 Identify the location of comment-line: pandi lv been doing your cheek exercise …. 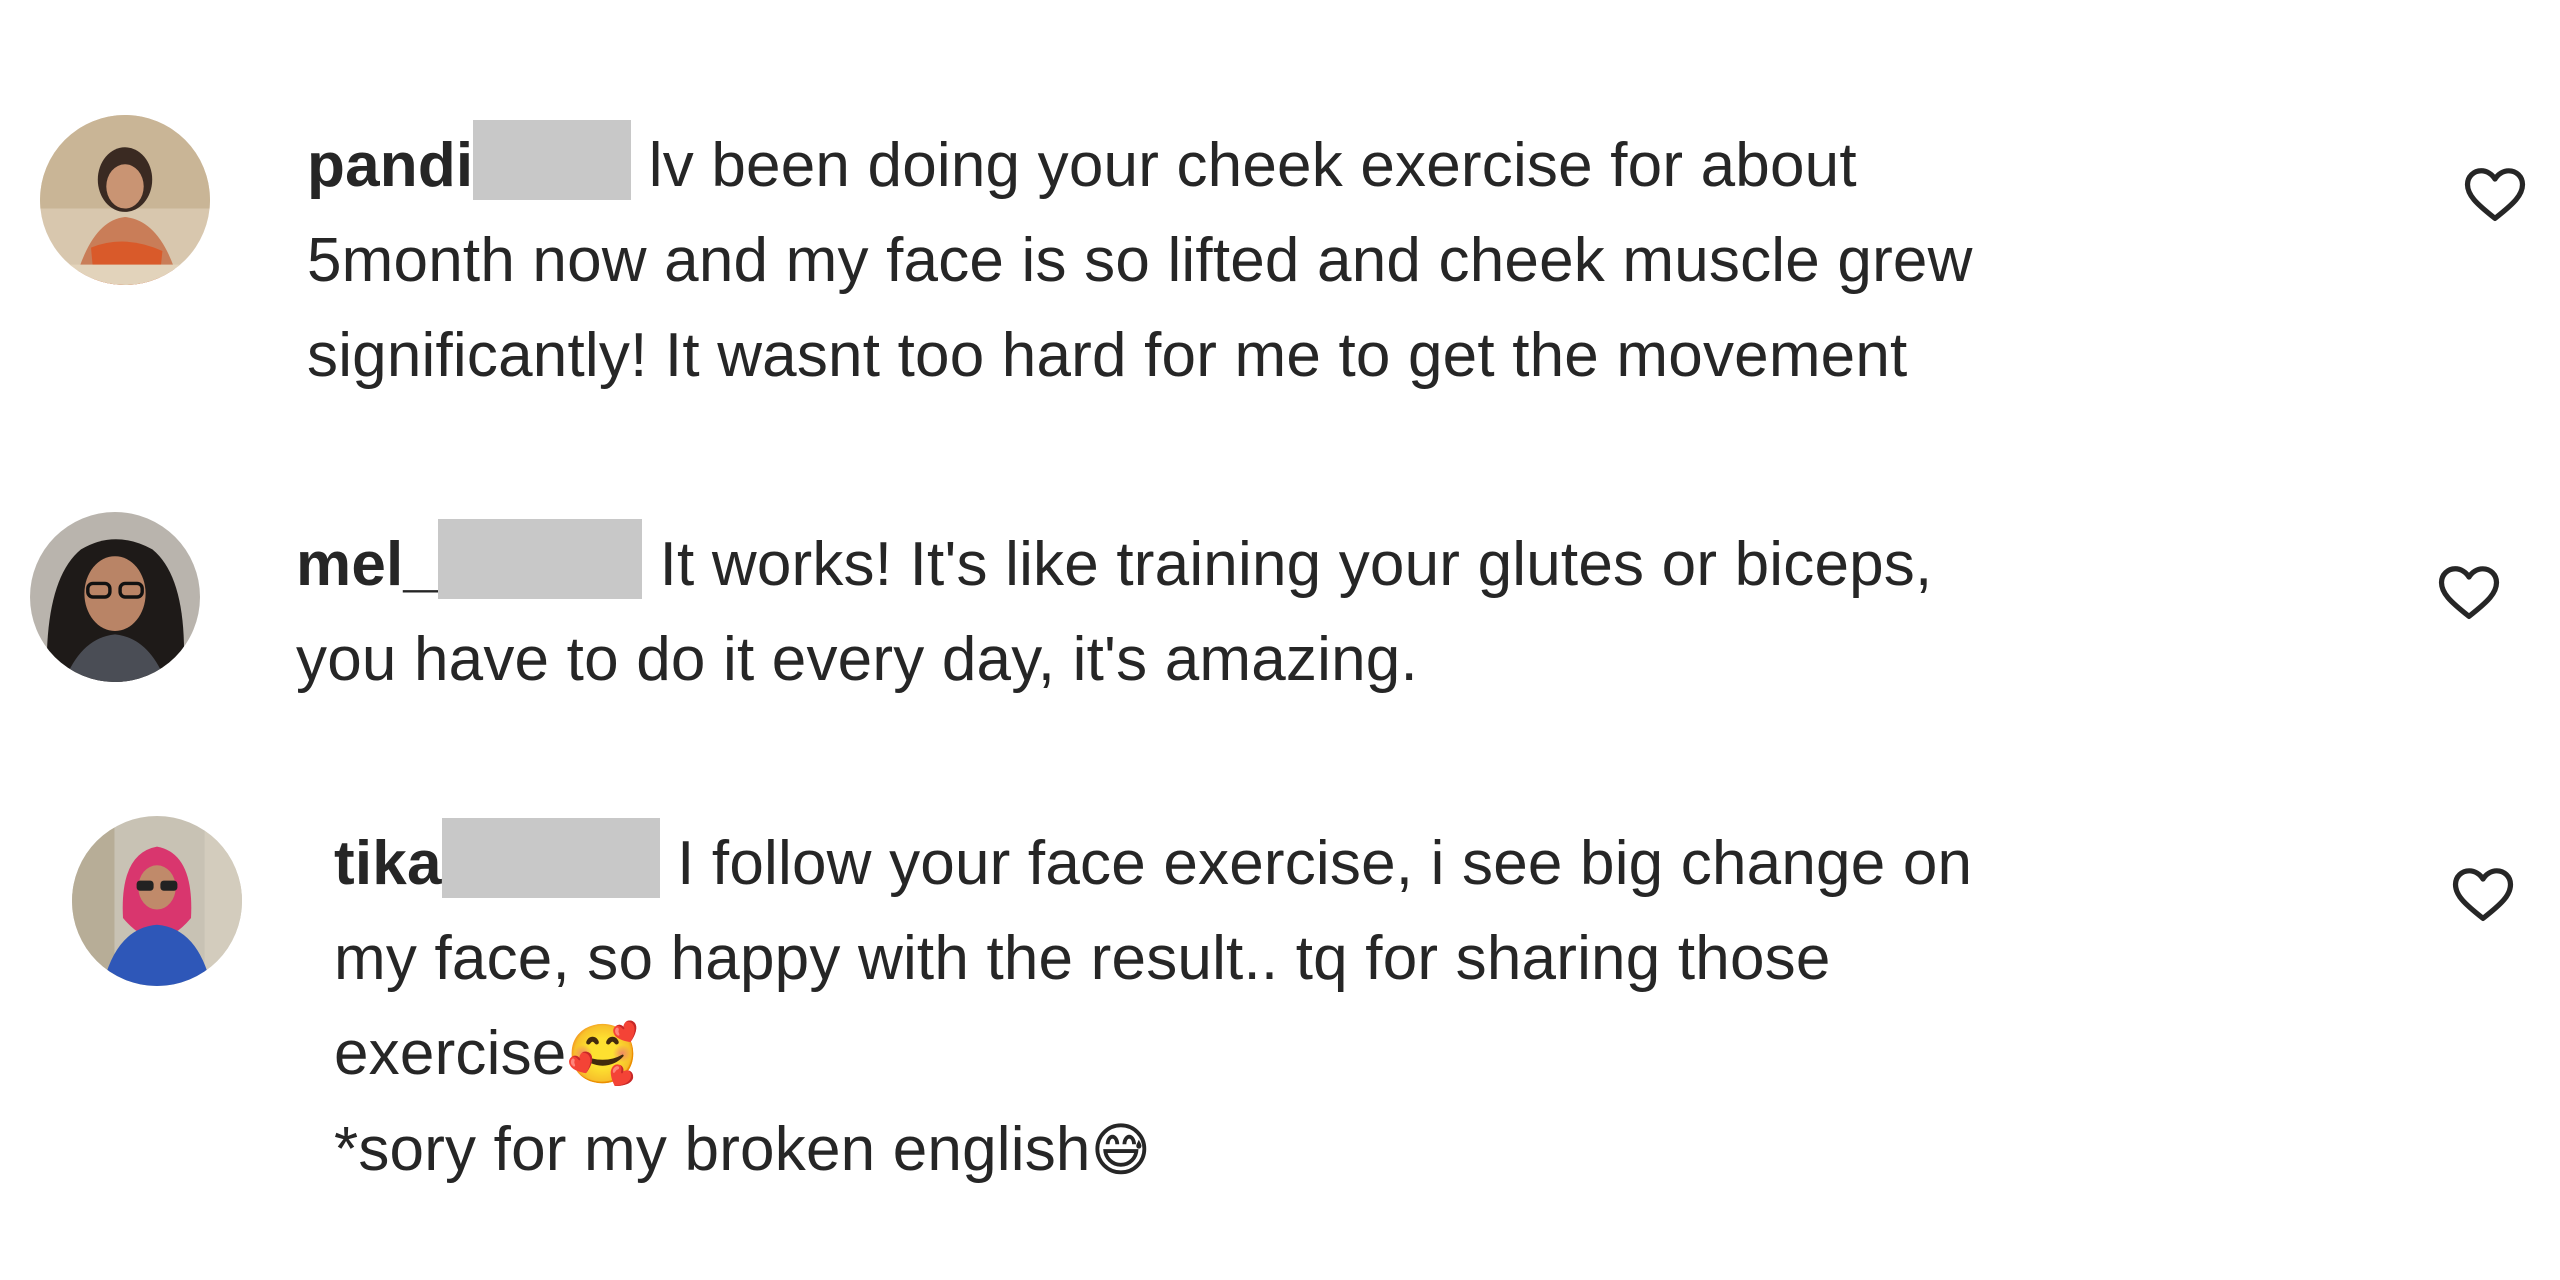
(1347, 165).